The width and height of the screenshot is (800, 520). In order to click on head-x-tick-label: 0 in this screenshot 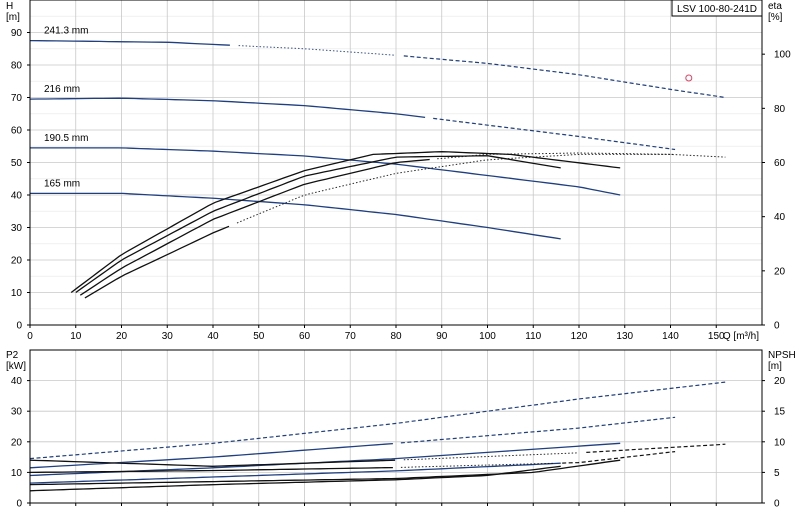, I will do `click(30, 336)`.